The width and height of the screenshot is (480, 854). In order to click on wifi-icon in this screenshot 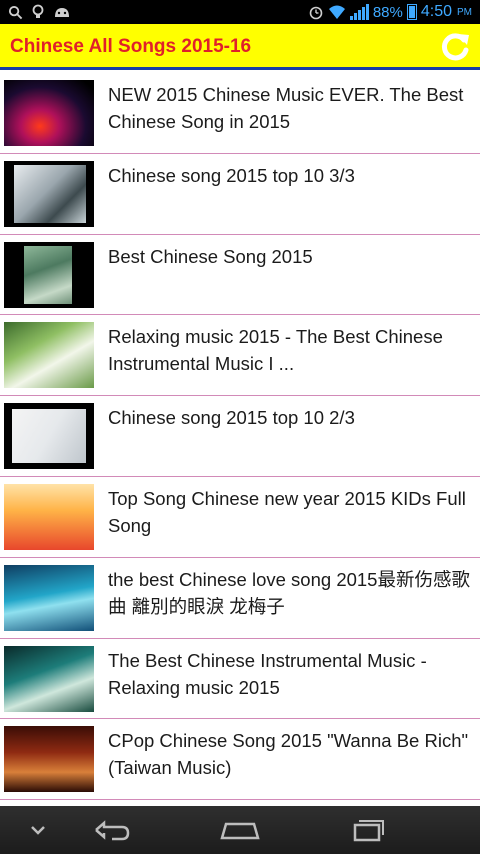, I will do `click(336, 12)`.